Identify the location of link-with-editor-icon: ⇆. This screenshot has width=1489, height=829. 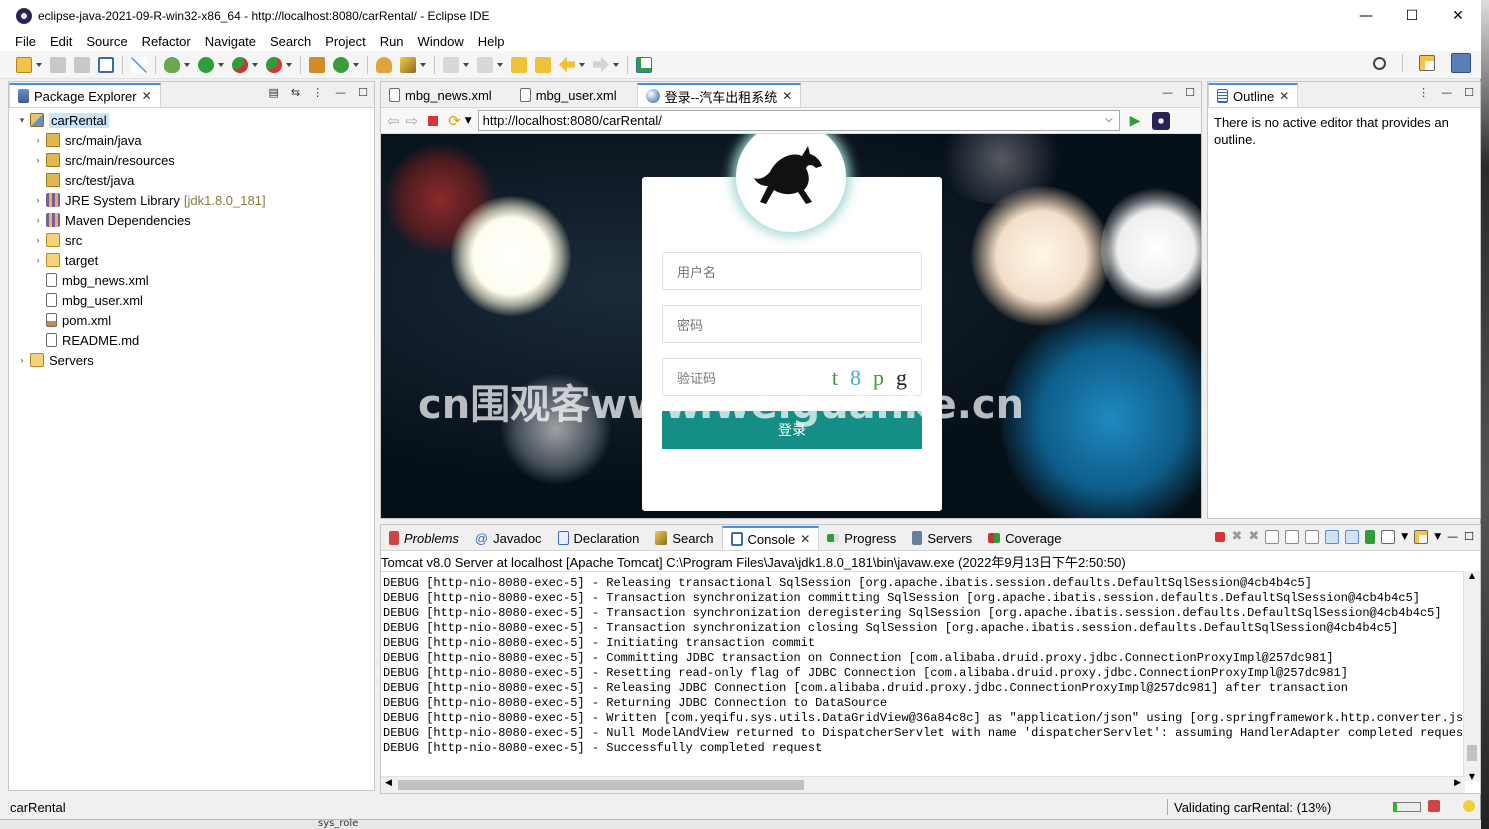
(295, 92).